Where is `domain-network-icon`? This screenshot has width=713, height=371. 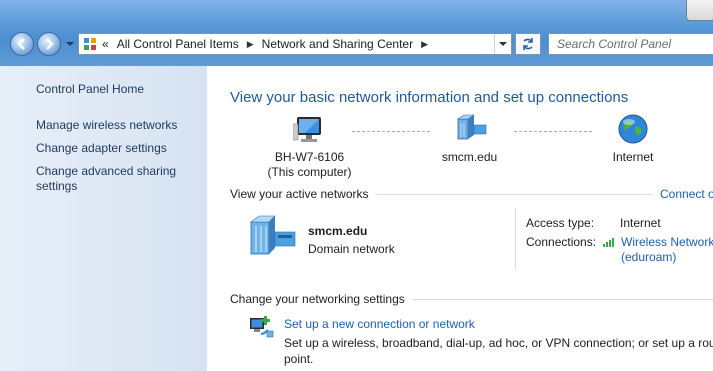 domain-network-icon is located at coordinates (273, 235).